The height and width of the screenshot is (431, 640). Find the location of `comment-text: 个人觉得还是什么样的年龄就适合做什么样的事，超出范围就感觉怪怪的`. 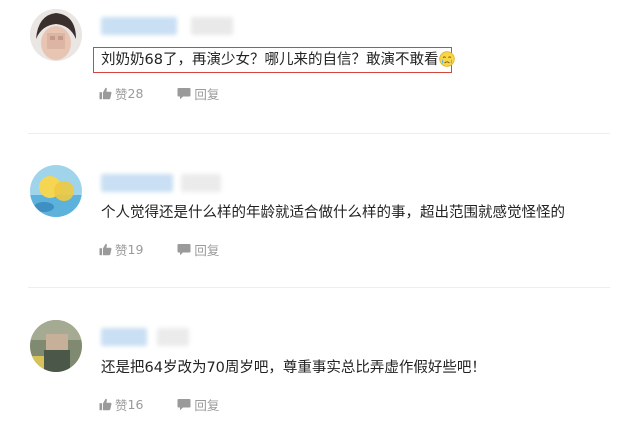

comment-text: 个人觉得还是什么样的年龄就适合做什么样的事，超出范围就感觉怪怪的 is located at coordinates (333, 213).